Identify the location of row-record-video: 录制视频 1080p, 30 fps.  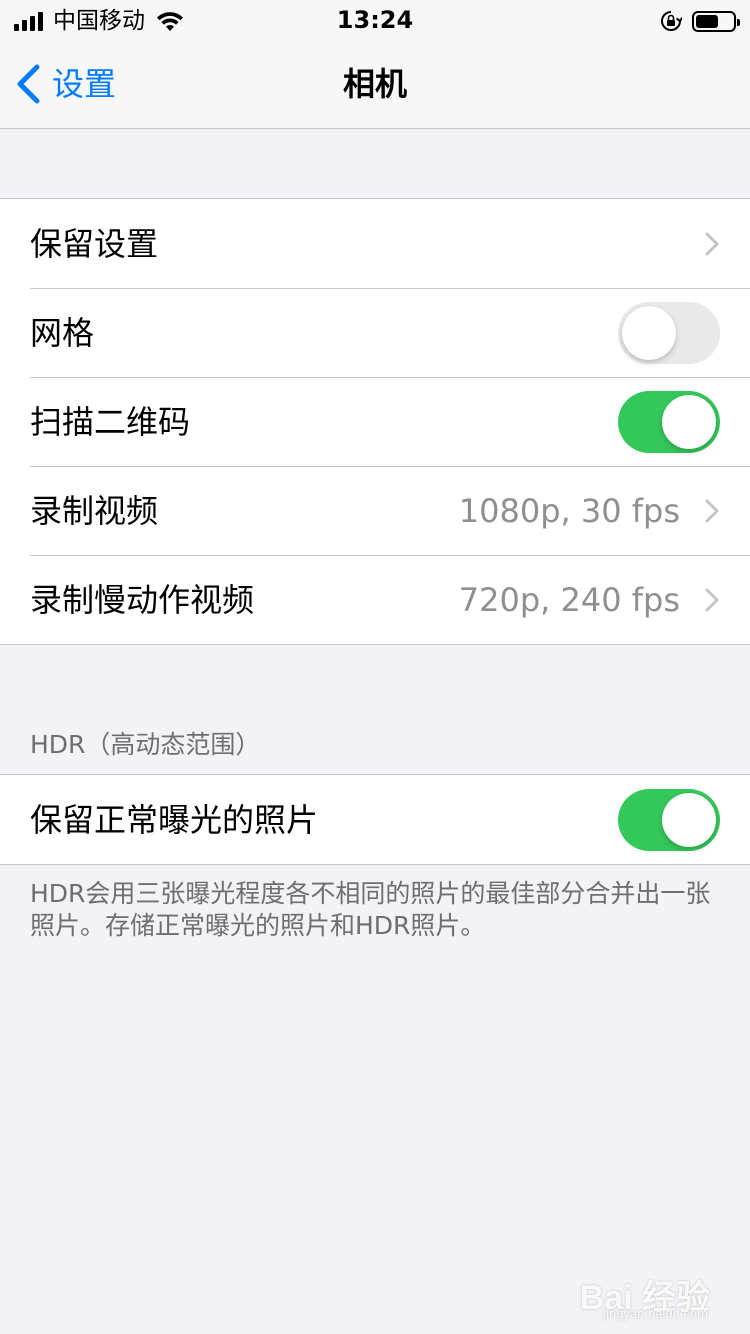
(375, 510).